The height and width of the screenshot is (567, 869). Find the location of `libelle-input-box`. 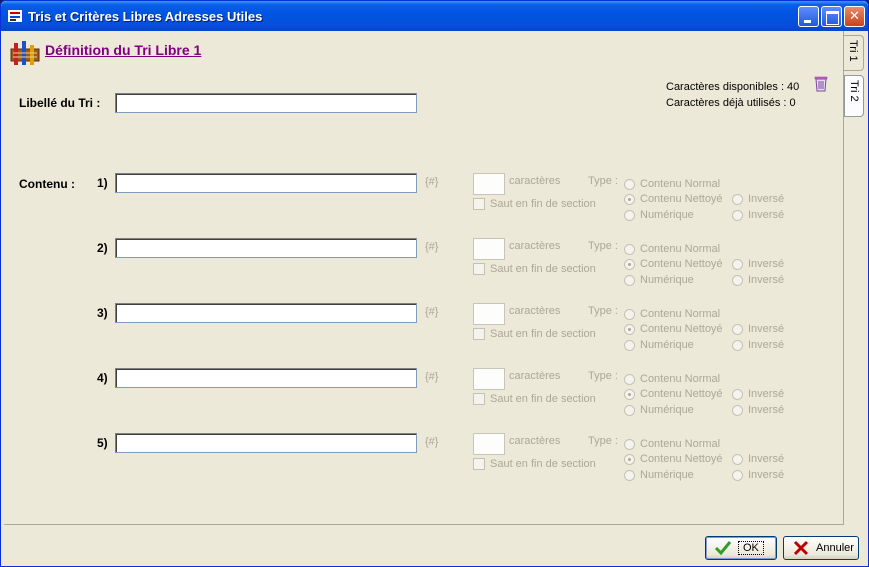

libelle-input-box is located at coordinates (266, 103).